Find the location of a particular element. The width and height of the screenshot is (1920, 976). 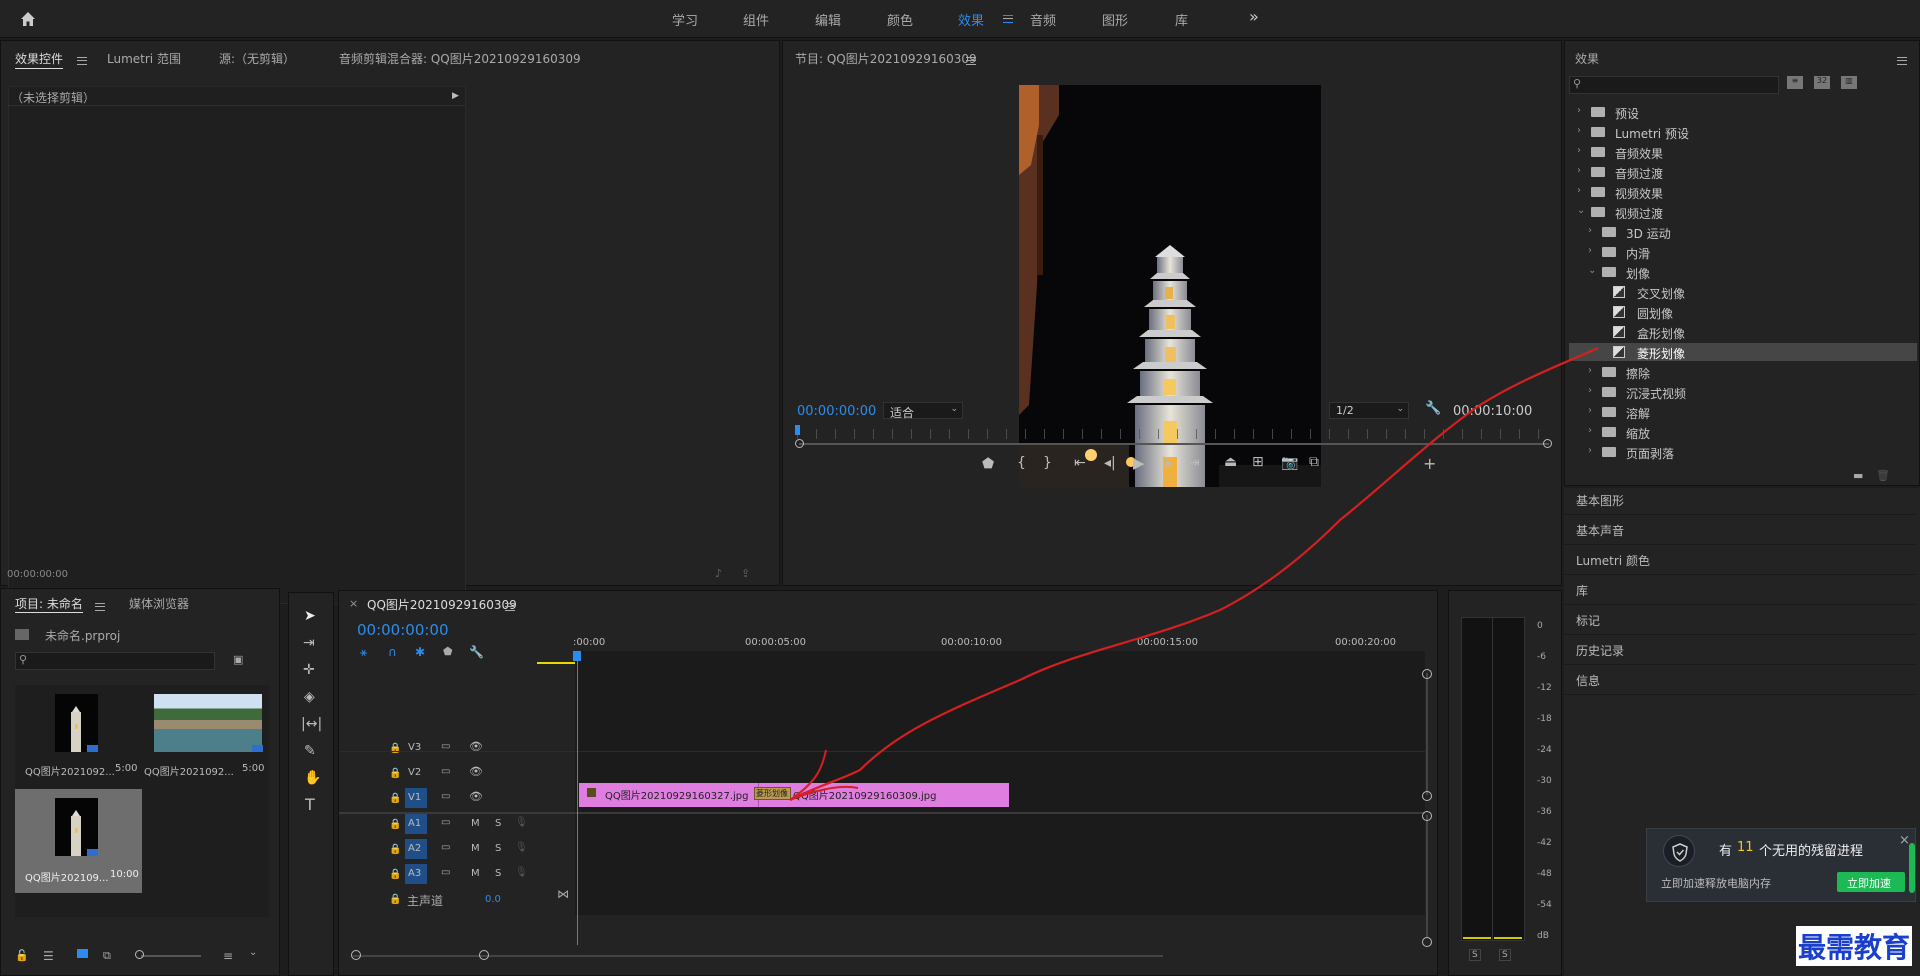

go-to-out-icon: ⇥ is located at coordinates (1194, 463).